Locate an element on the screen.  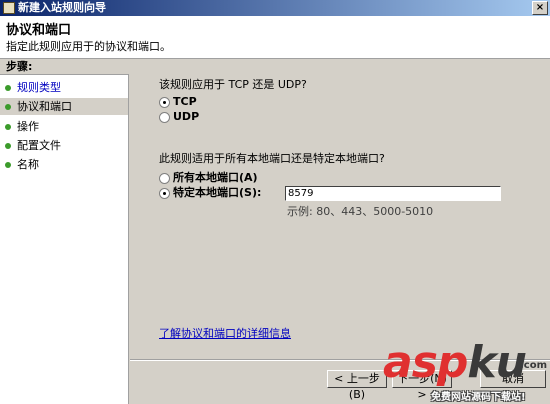
radio-label: 所有本地端口(A) is located at coordinates (215, 177).